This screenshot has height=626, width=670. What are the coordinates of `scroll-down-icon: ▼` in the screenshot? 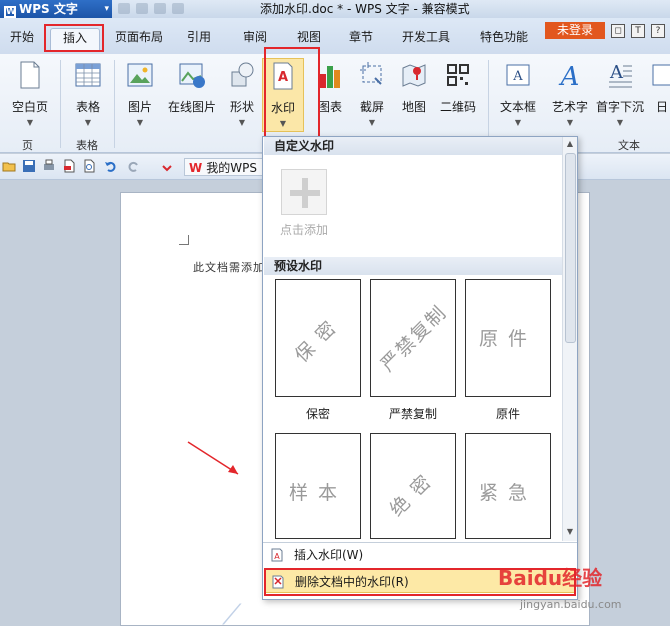 It's located at (570, 532).